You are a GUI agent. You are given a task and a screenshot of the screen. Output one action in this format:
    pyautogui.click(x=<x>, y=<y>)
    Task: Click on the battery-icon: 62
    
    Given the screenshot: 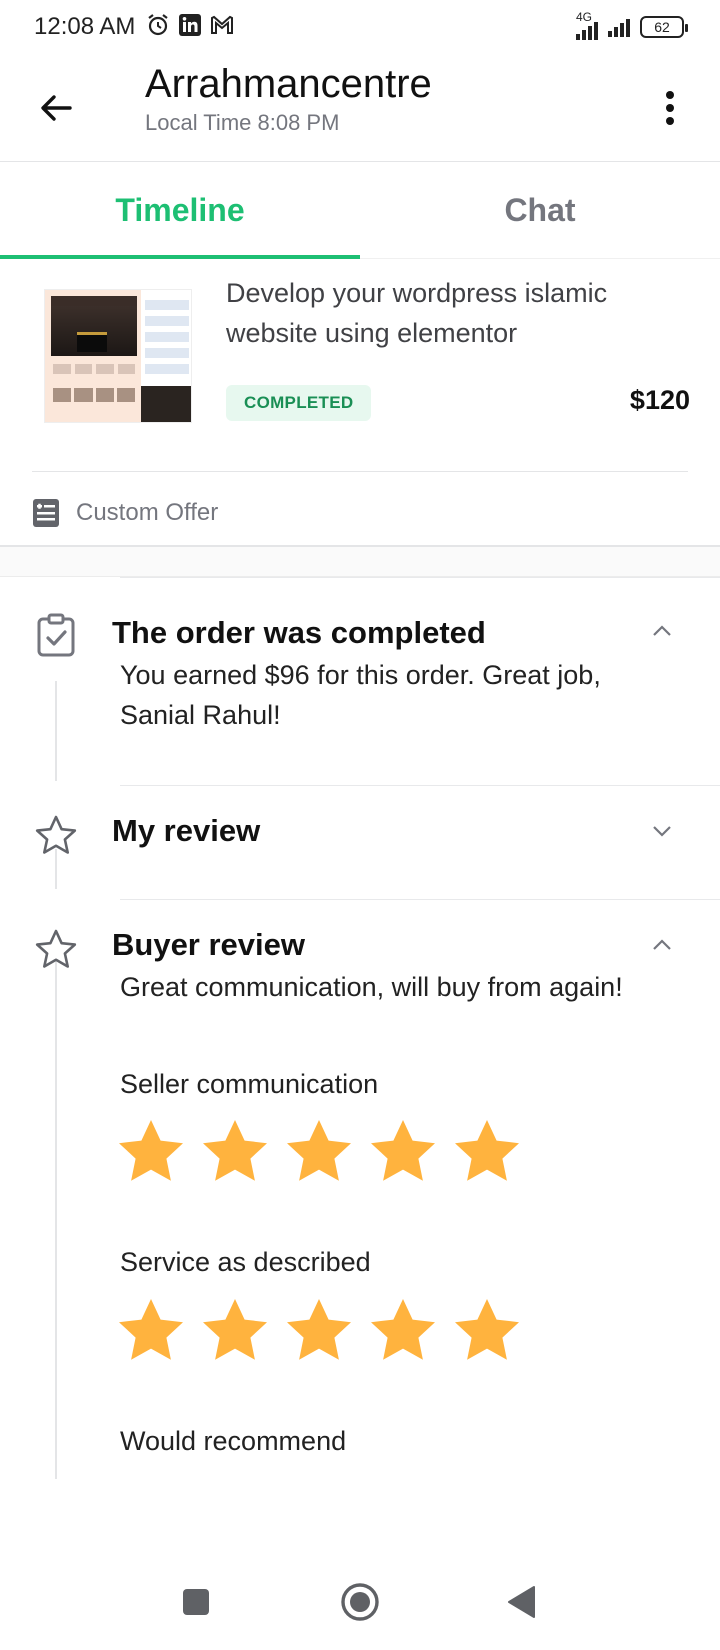 What is the action you would take?
    pyautogui.click(x=664, y=27)
    